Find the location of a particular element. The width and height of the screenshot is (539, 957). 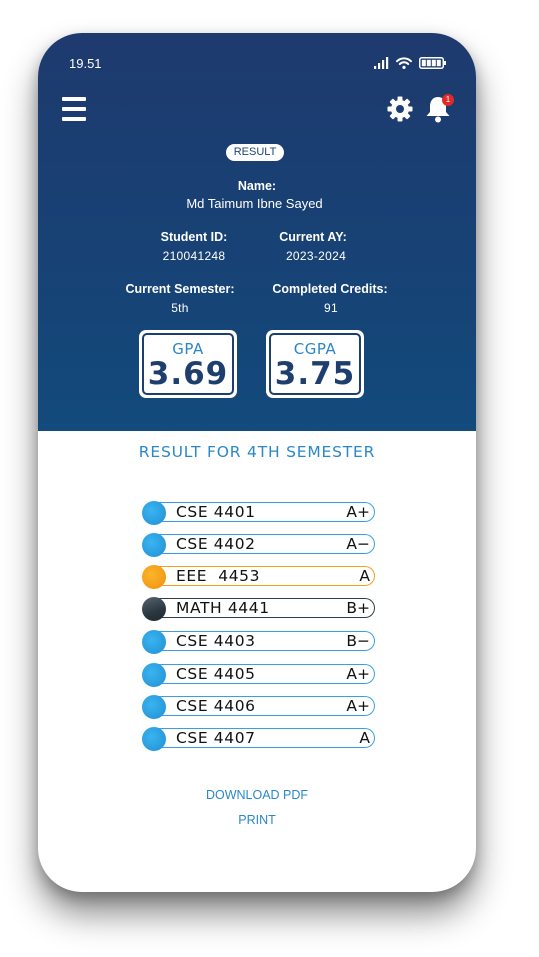

course-row: EEE 4453 A is located at coordinates (259, 577).